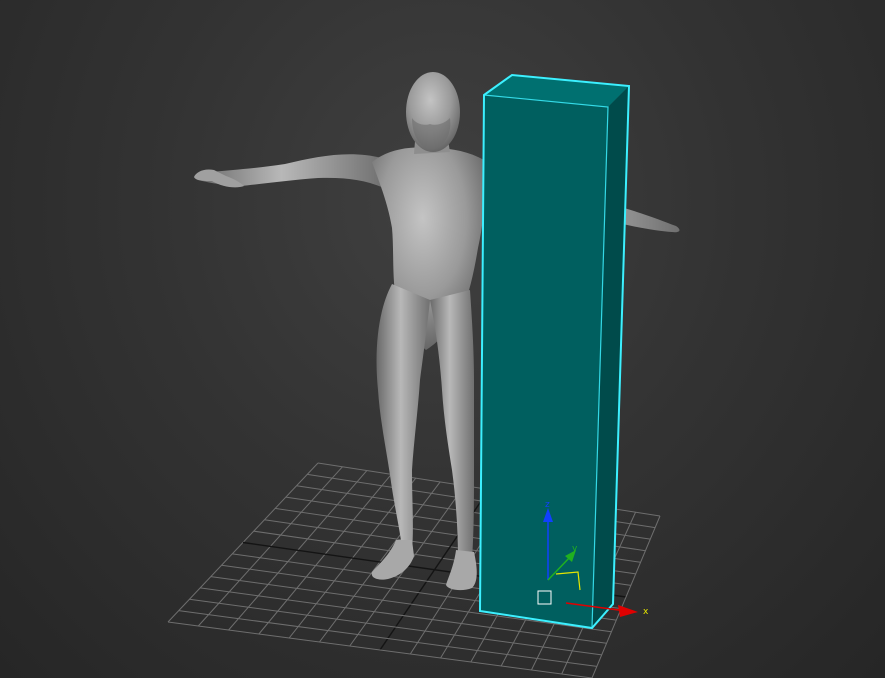  What do you see at coordinates (392, 560) in the screenshot?
I see `figure-foot-left` at bounding box center [392, 560].